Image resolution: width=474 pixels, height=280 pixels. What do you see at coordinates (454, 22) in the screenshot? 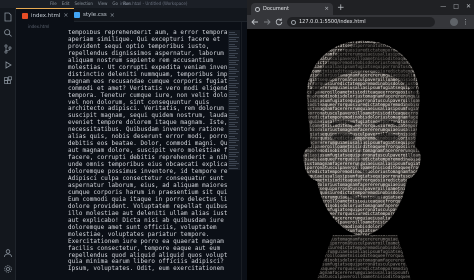
I see `profile-icon` at bounding box center [454, 22].